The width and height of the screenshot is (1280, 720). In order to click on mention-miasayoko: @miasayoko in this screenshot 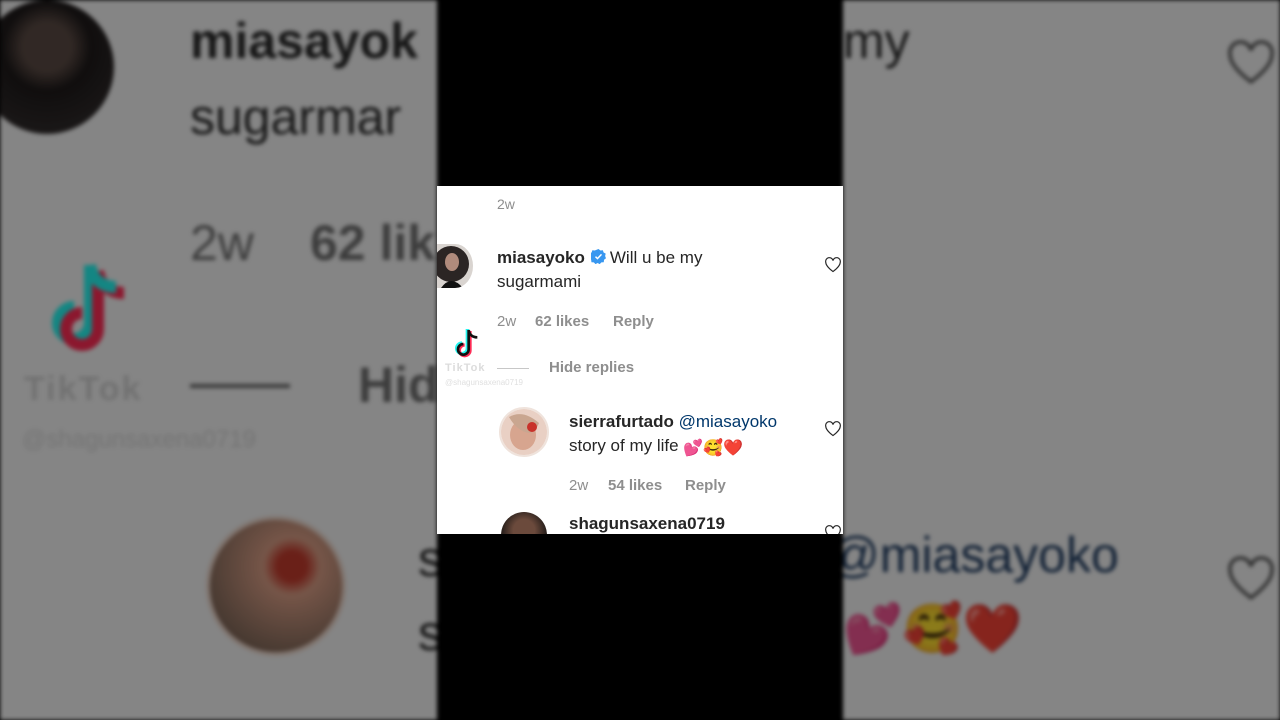, I will do `click(728, 421)`.